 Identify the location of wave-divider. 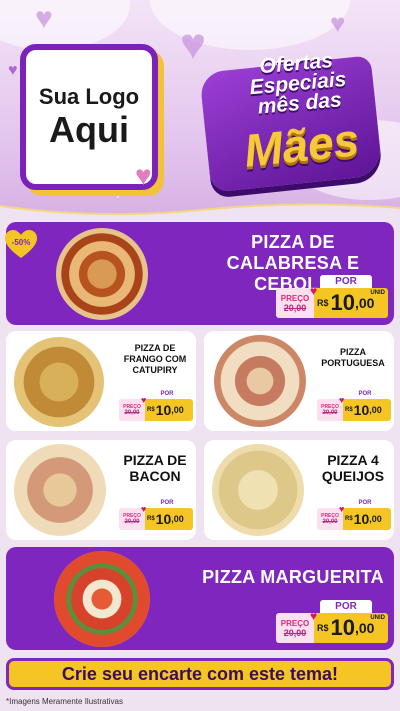
(200, 212).